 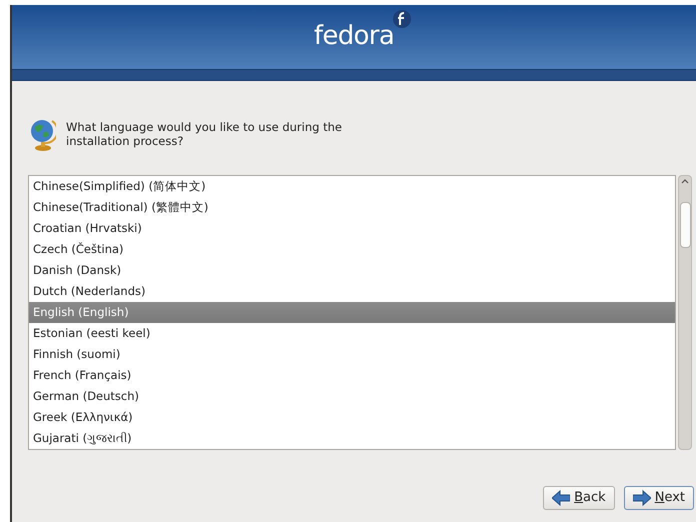 I want to click on back-button: Back, so click(x=579, y=498).